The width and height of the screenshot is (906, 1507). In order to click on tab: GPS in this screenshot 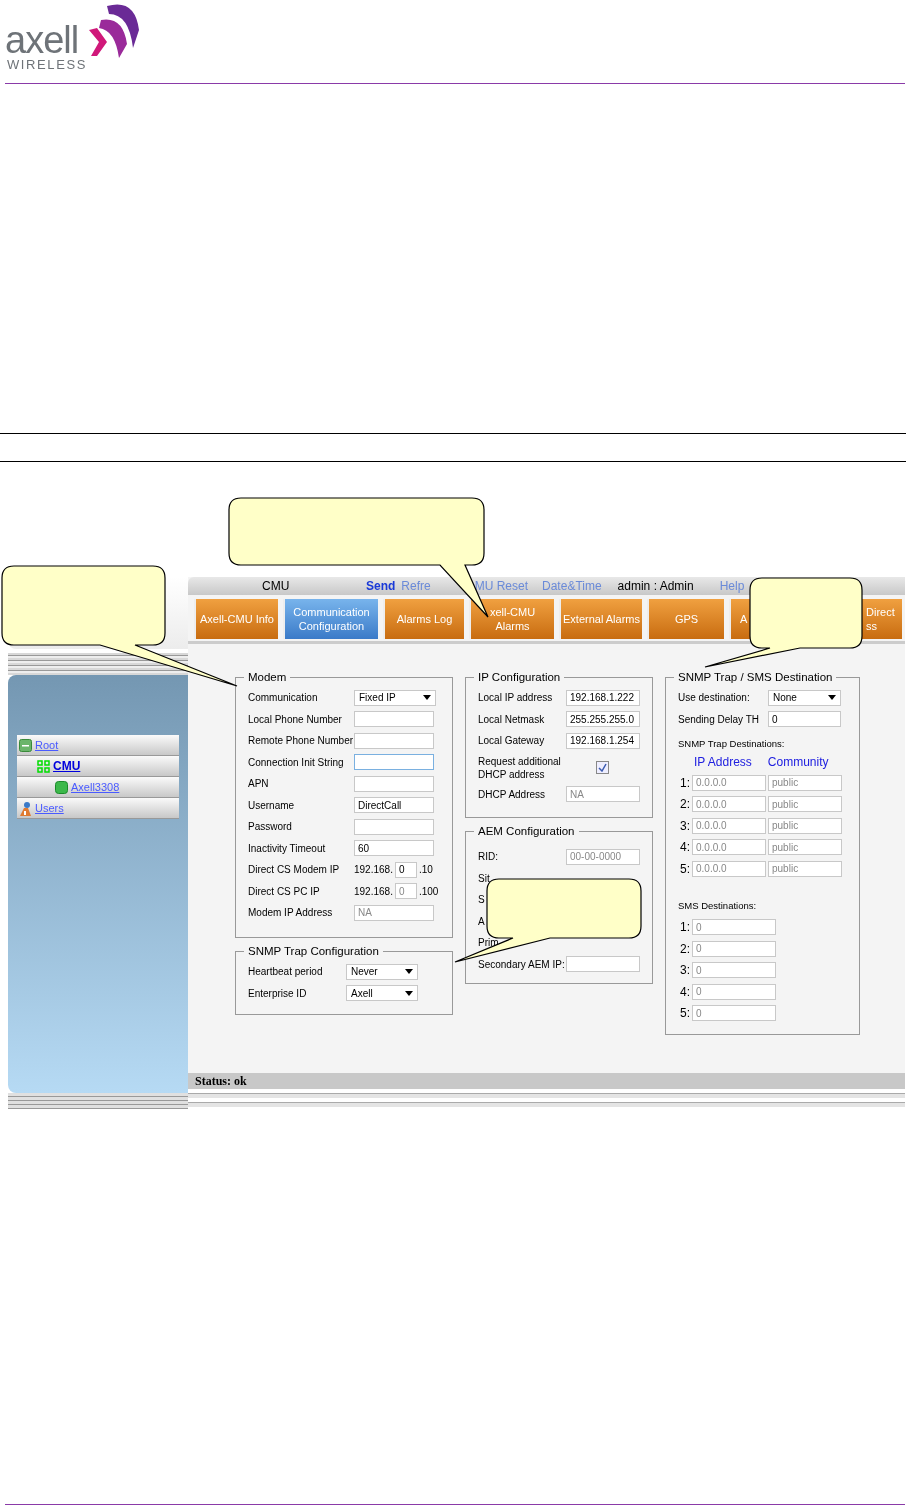, I will do `click(685, 619)`.